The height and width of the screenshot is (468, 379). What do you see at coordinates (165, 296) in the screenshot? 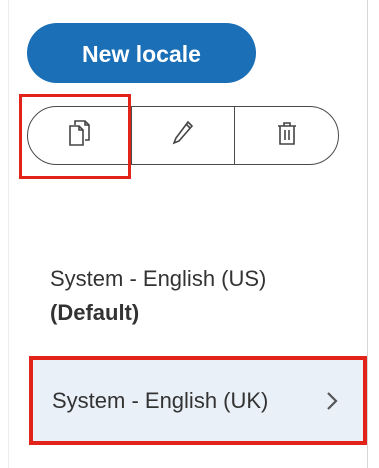
I see `locale-item-default: System - English (US) (Default)` at bounding box center [165, 296].